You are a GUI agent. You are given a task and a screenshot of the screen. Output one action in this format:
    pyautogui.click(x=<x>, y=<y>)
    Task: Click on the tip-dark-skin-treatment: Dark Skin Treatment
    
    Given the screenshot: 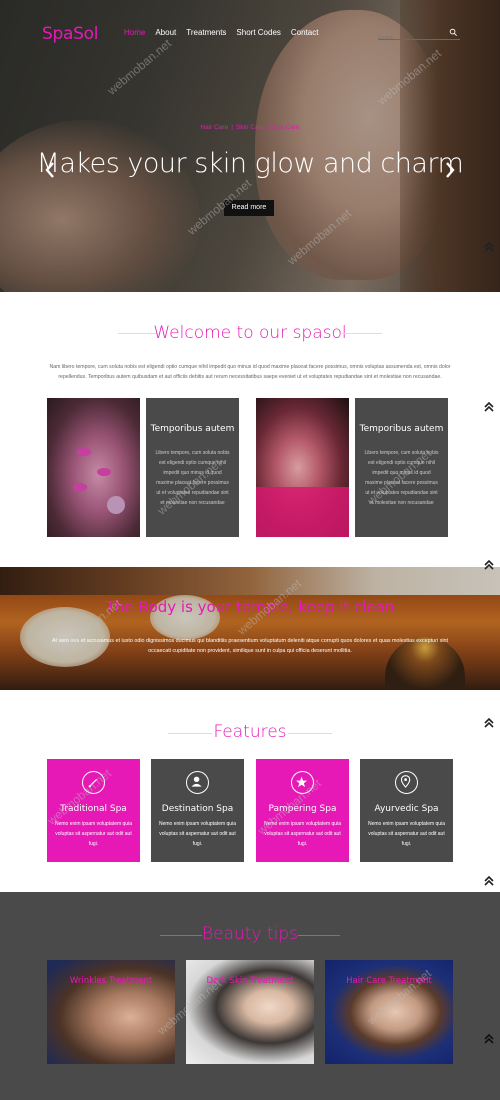 What is the action you would take?
    pyautogui.click(x=250, y=1012)
    